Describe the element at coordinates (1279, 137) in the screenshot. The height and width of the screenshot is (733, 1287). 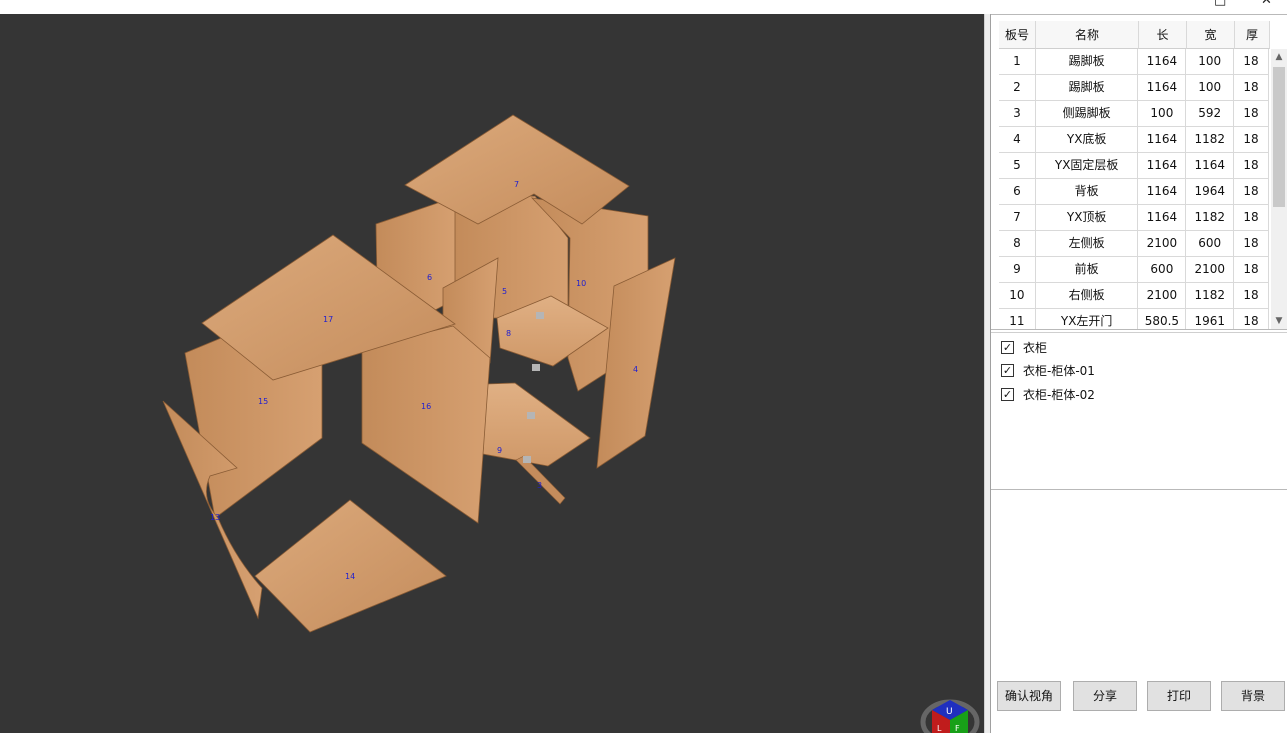
I see `scroll-thumb` at that location.